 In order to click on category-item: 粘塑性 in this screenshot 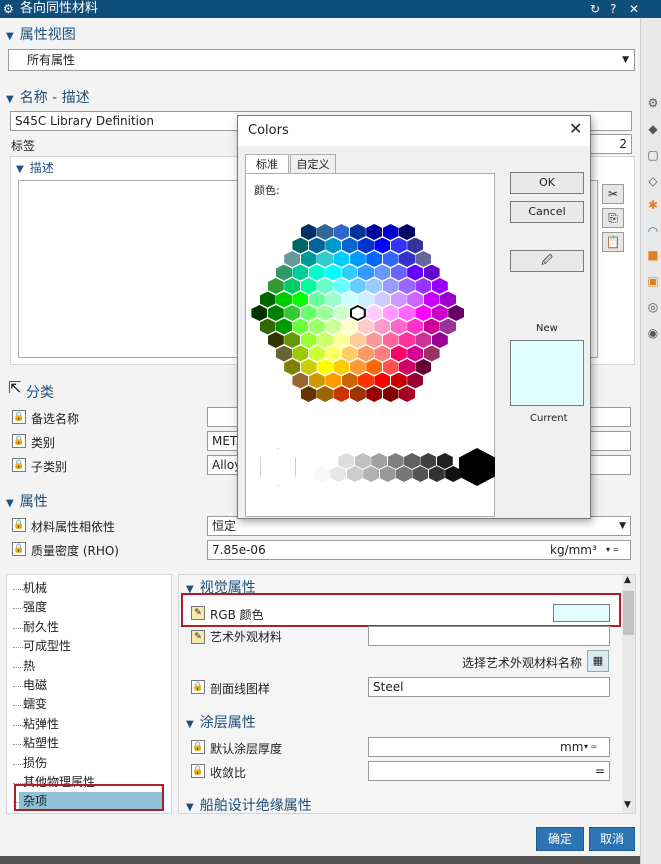, I will do `click(41, 743)`.